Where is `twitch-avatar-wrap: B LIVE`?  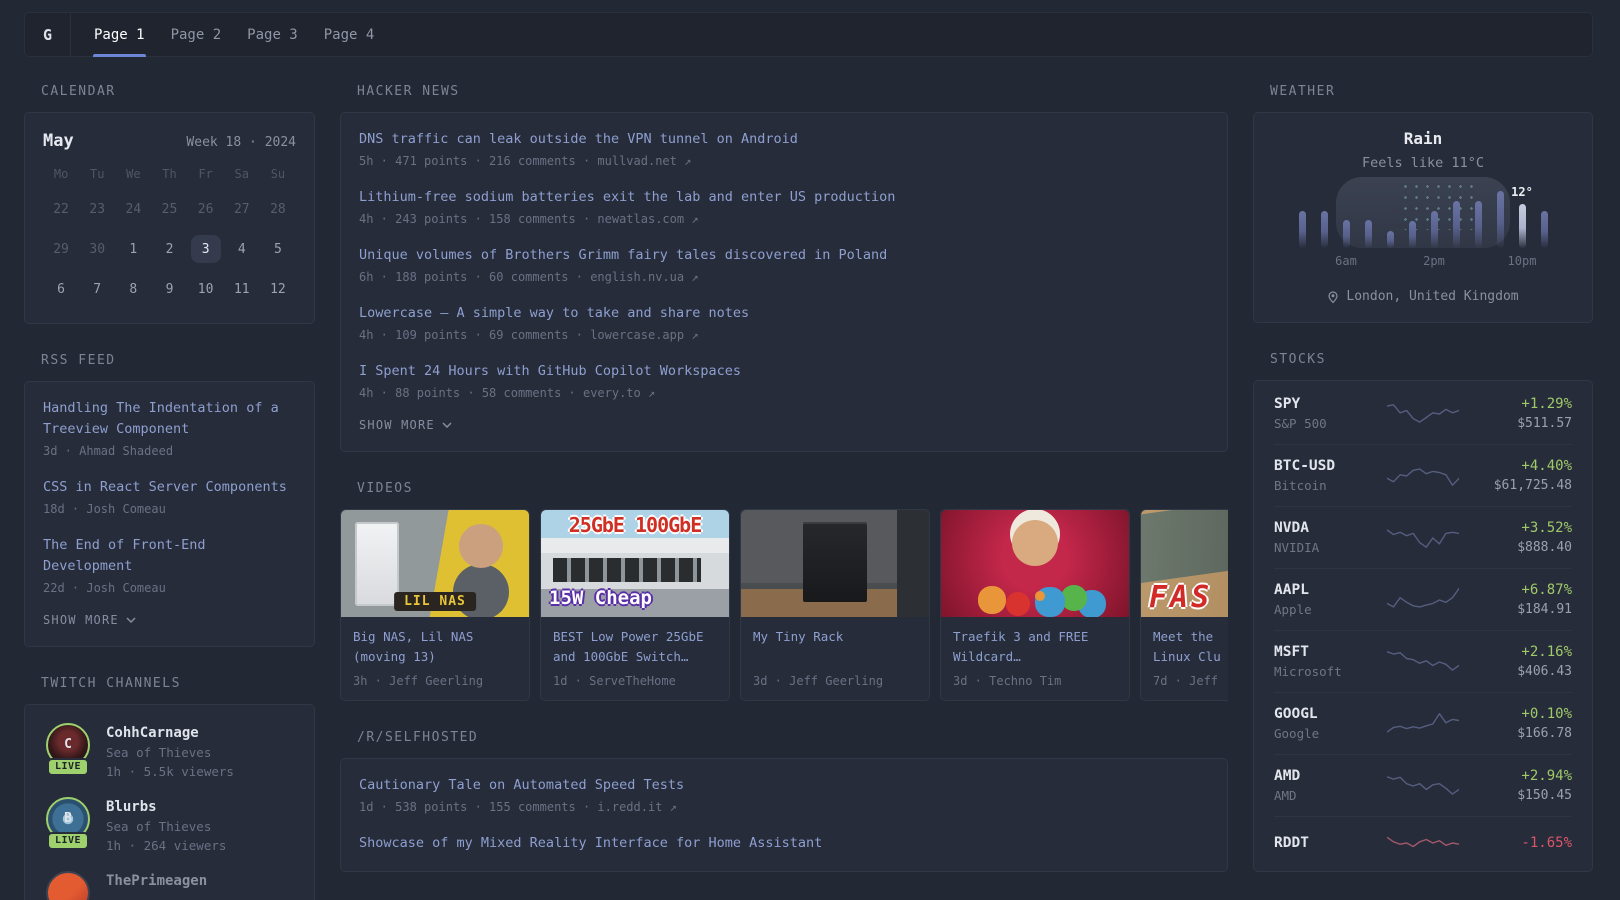
twitch-avatar-wrap: B LIVE is located at coordinates (68, 823).